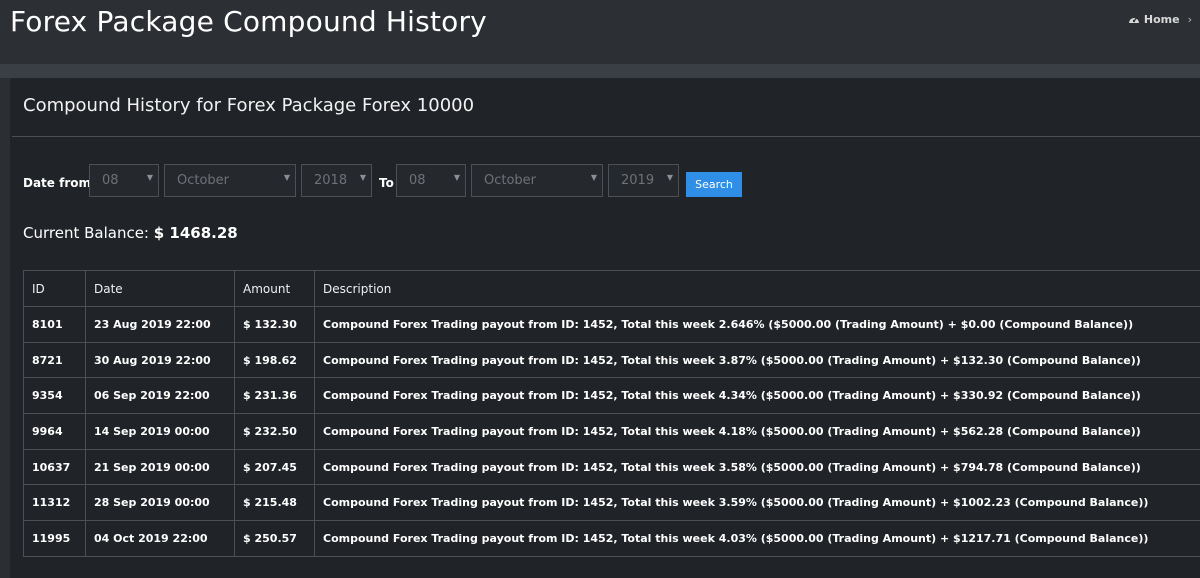 The image size is (1200, 578). What do you see at coordinates (124, 180) in the screenshot?
I see `from-day-select: 08 ▼` at bounding box center [124, 180].